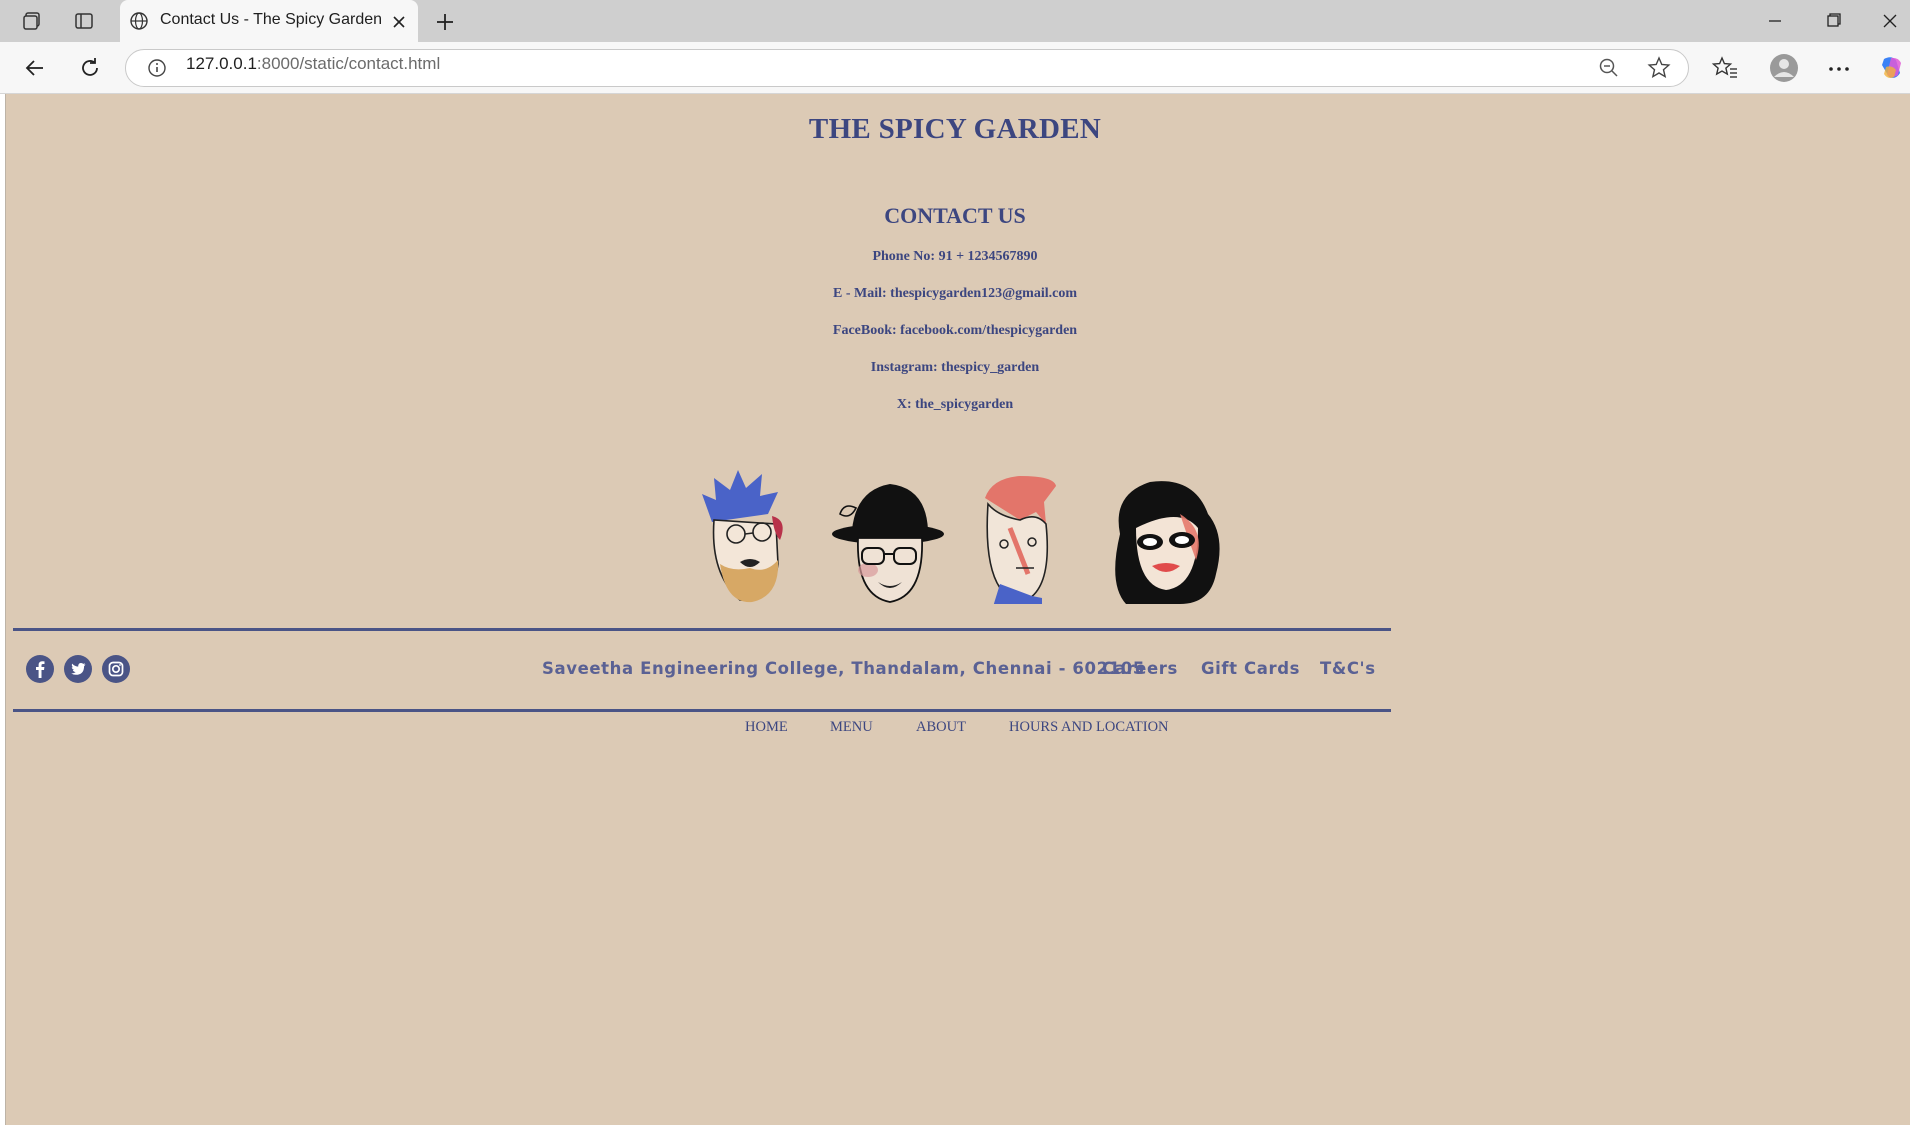 The width and height of the screenshot is (1910, 1125). Describe the element at coordinates (1784, 68) in the screenshot. I see `profile-avatar-icon` at that location.